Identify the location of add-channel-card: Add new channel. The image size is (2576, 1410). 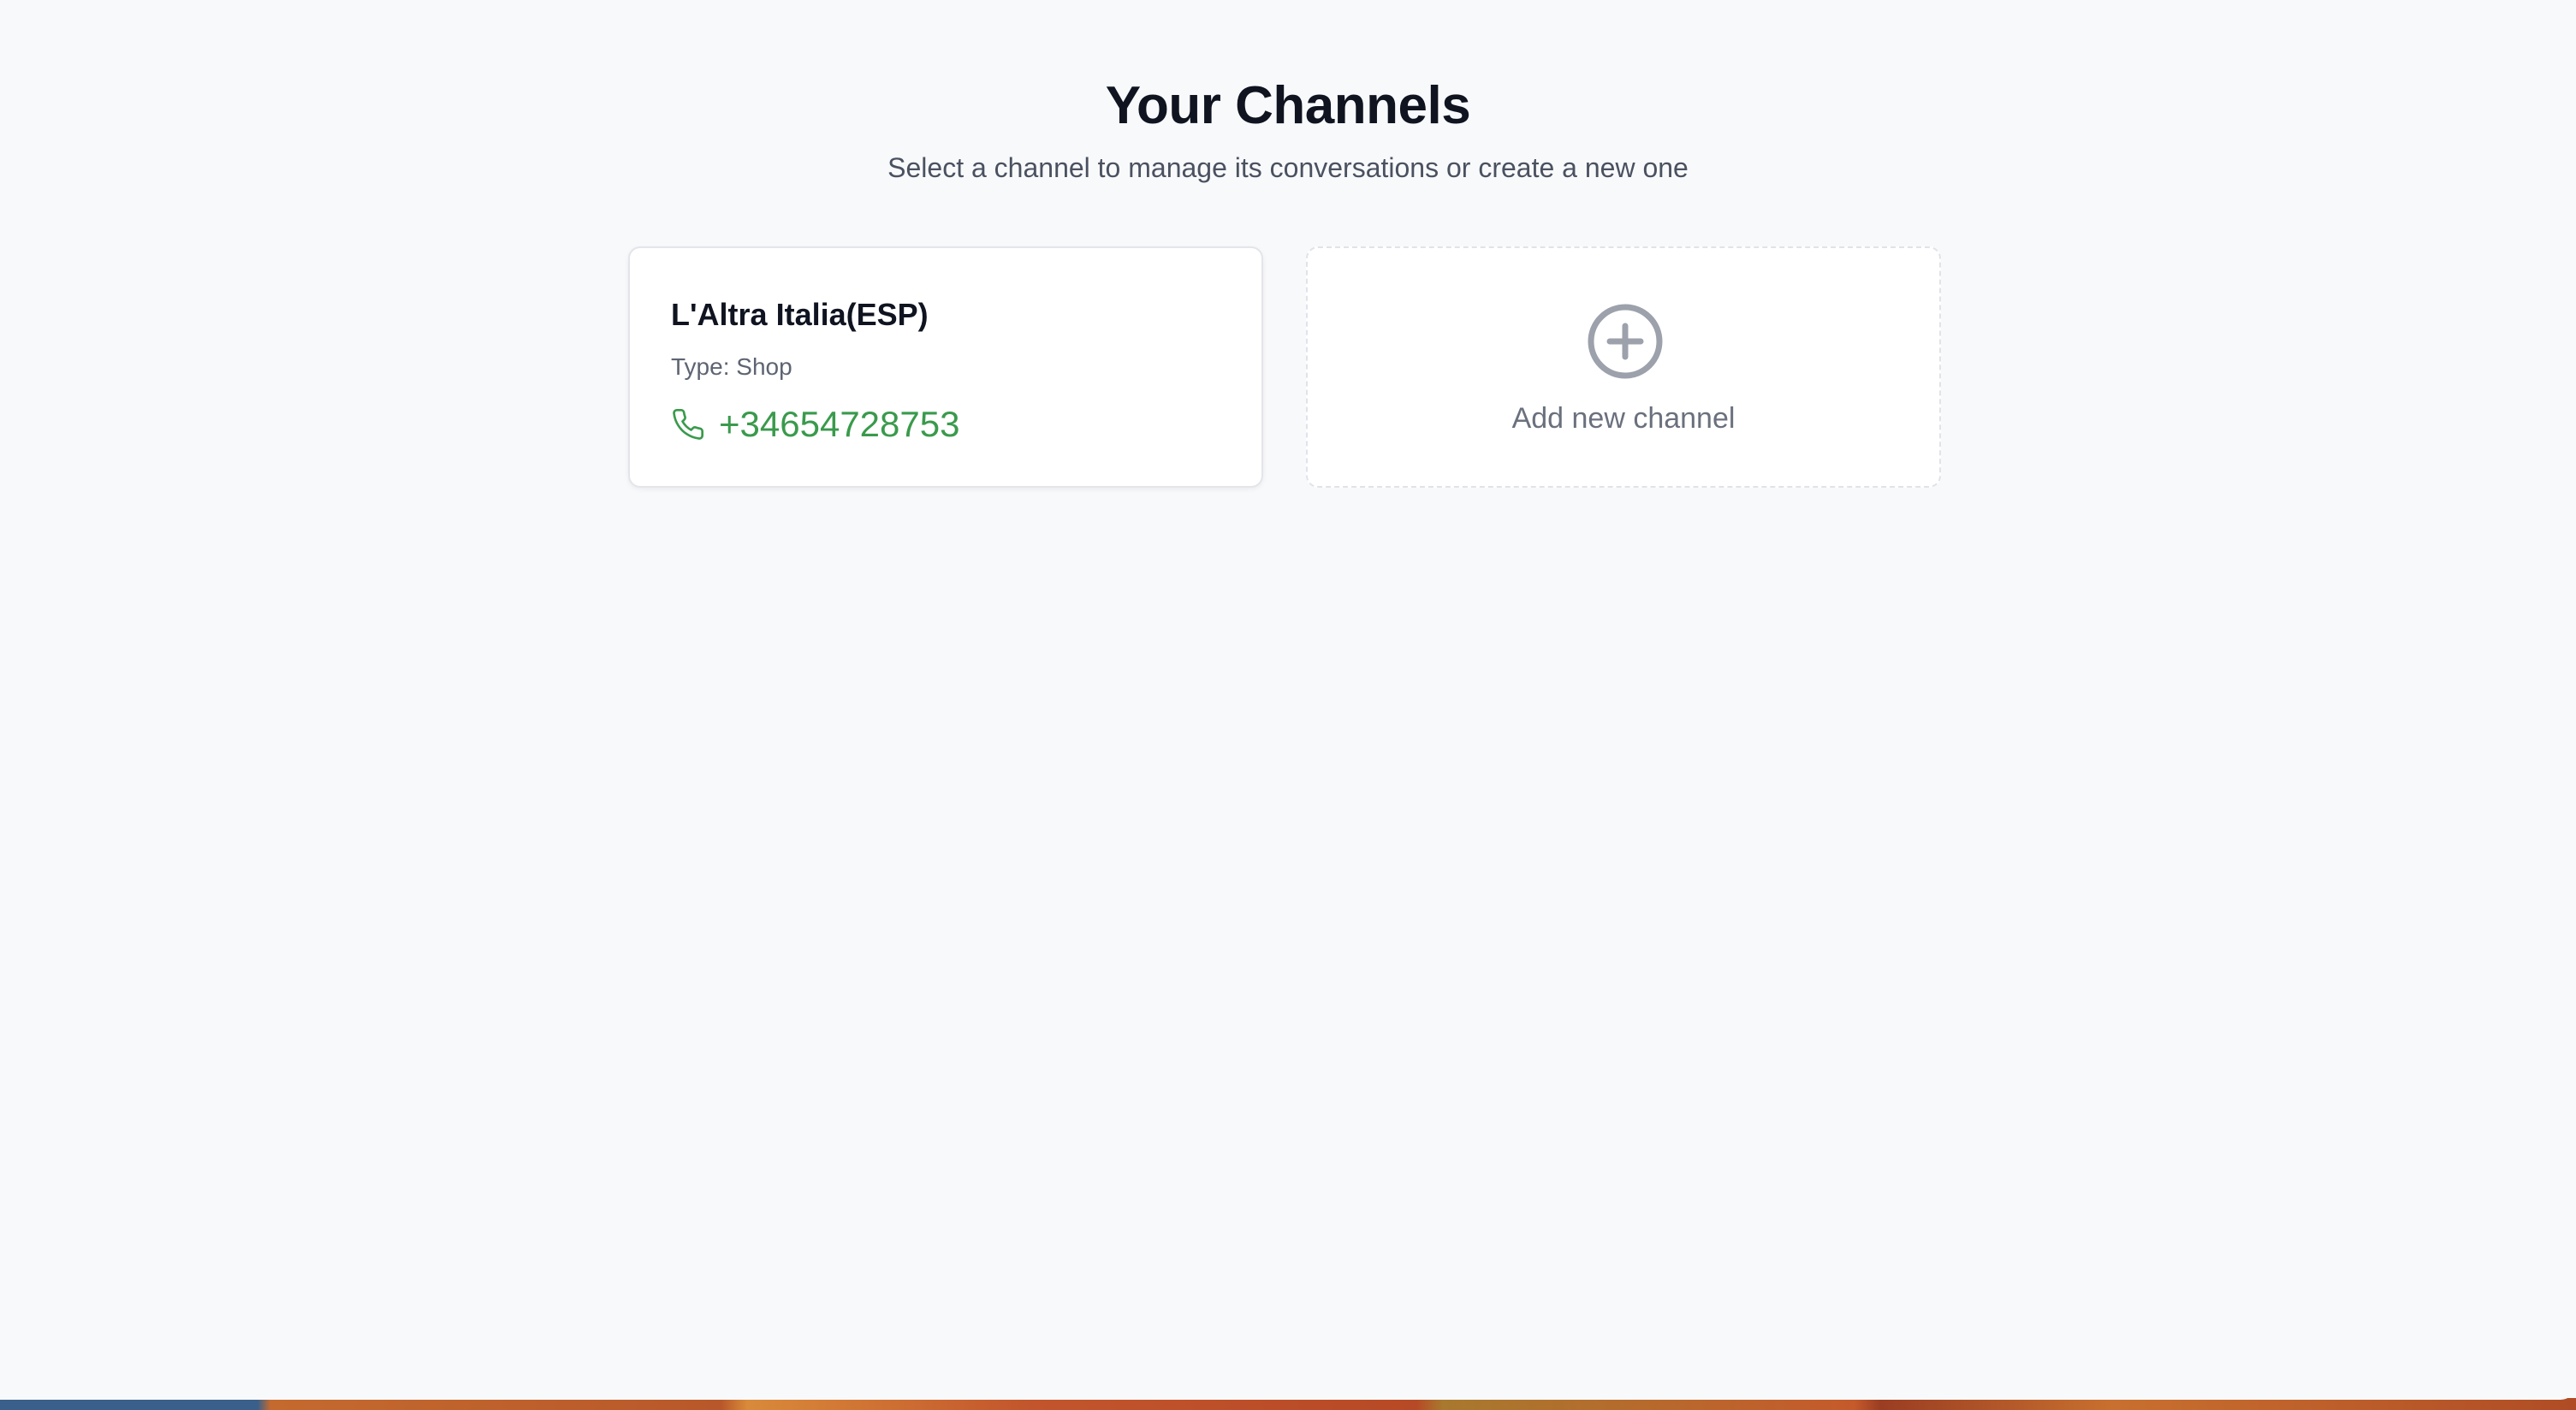
(1623, 367).